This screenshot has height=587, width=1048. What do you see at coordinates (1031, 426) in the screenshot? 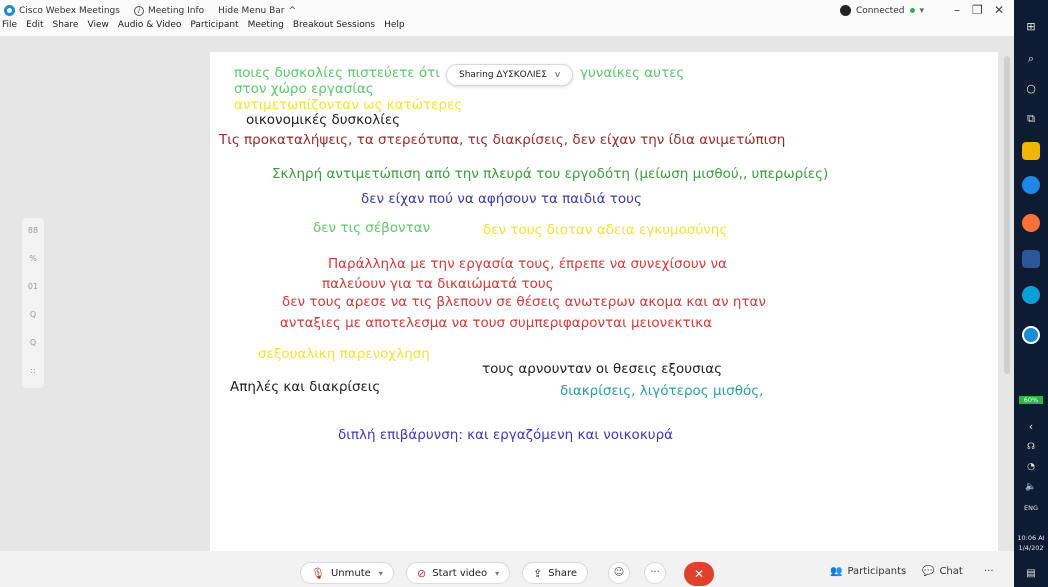
I see `show-hidden-icons-icon: ‹` at bounding box center [1031, 426].